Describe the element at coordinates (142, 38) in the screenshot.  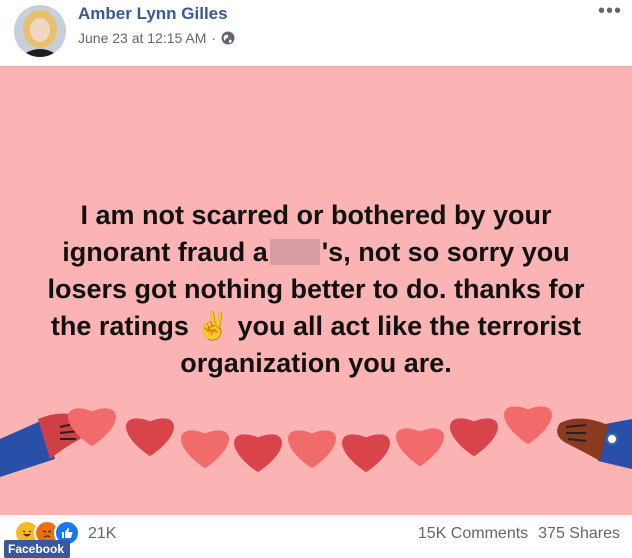
I see `post-timestamp: June 23 at 12:15 AM` at that location.